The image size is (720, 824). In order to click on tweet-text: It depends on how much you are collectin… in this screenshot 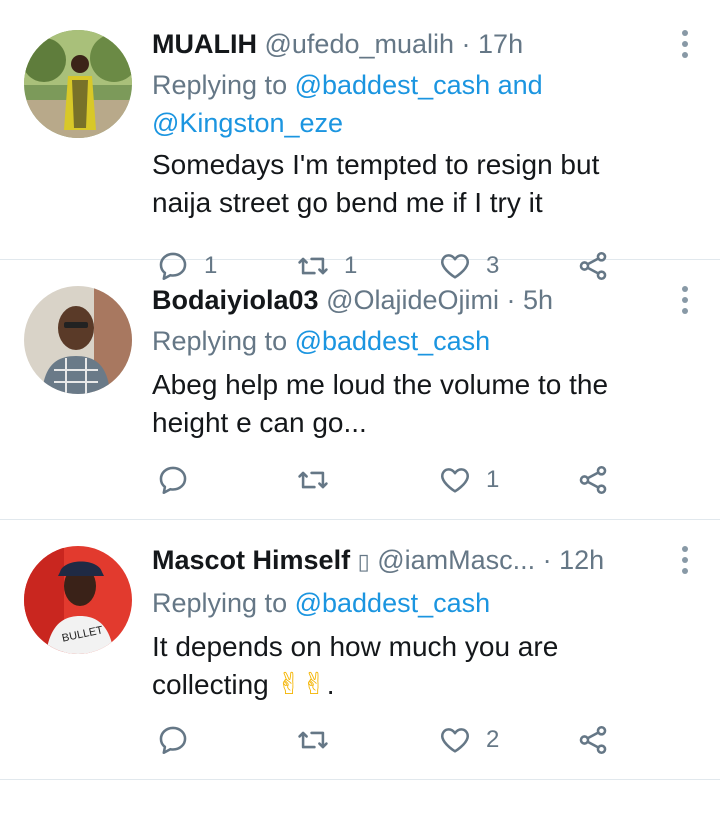, I will do `click(416, 666)`.